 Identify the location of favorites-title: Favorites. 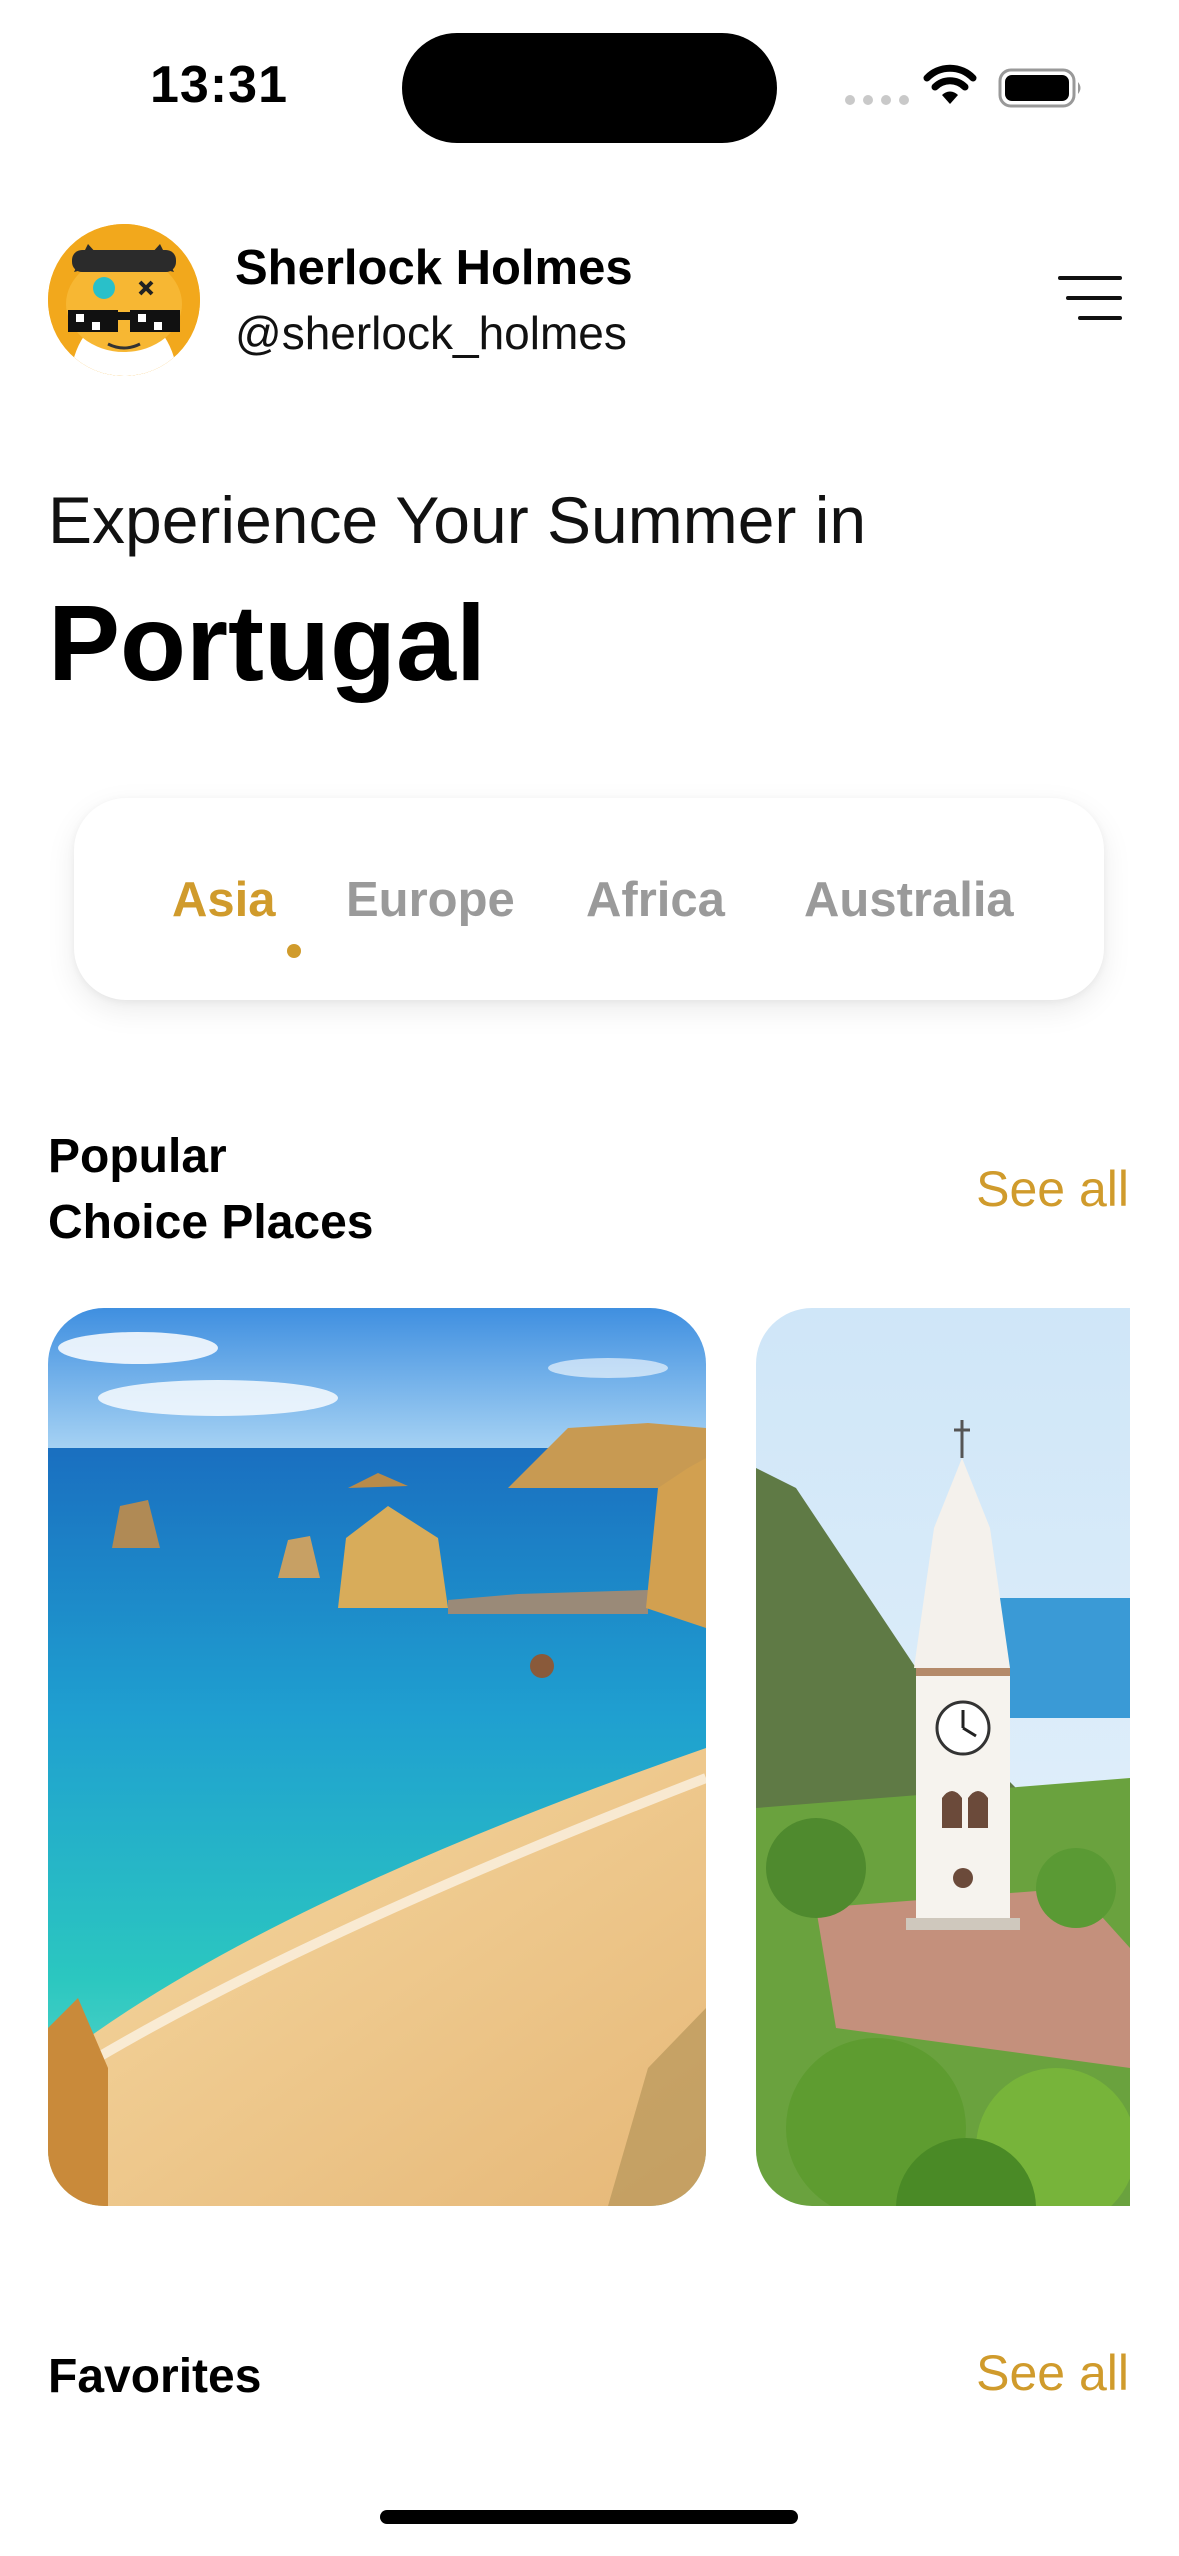
(155, 2376).